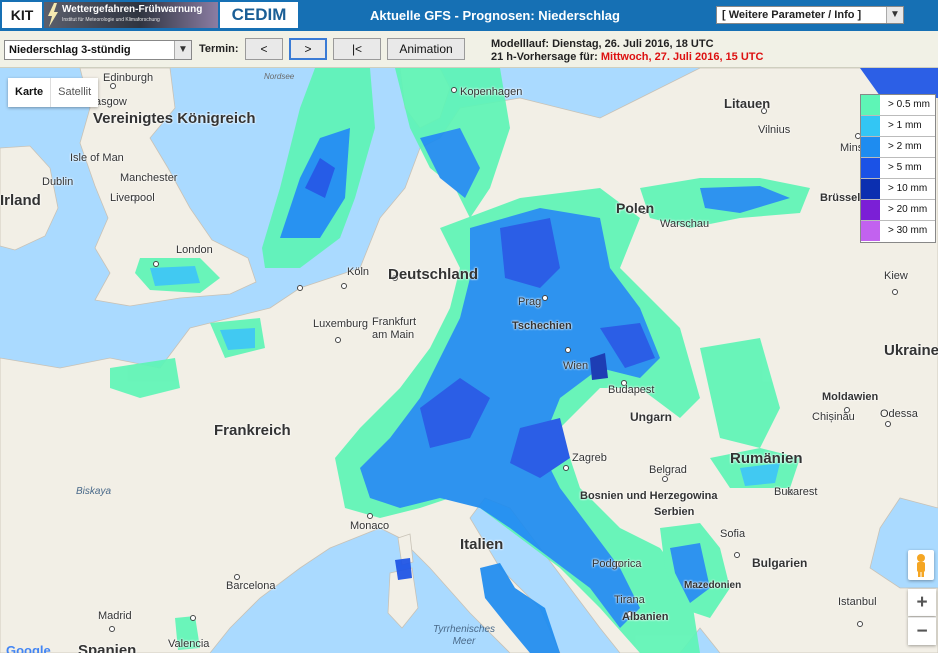  I want to click on forecast-prefix: 21 h-Vorhersage für:, so click(544, 57).